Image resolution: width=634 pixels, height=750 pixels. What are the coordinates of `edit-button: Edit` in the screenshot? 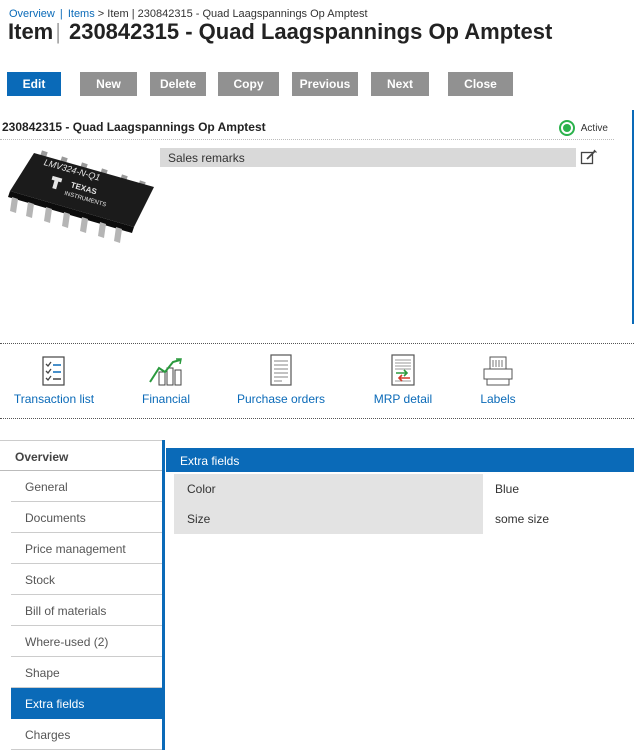 It's located at (34, 84).